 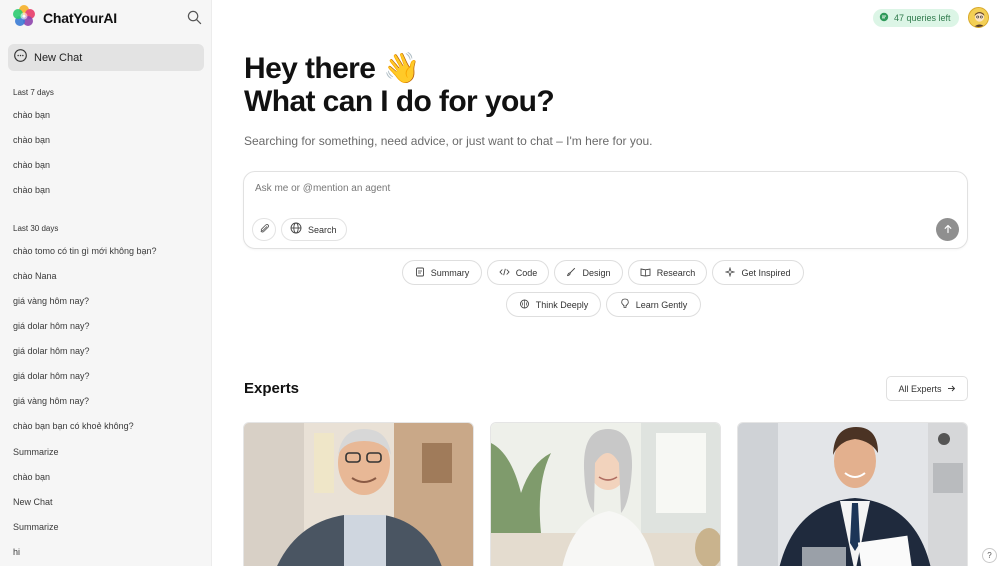 I want to click on chip-label: Think Deeply, so click(x=562, y=304).